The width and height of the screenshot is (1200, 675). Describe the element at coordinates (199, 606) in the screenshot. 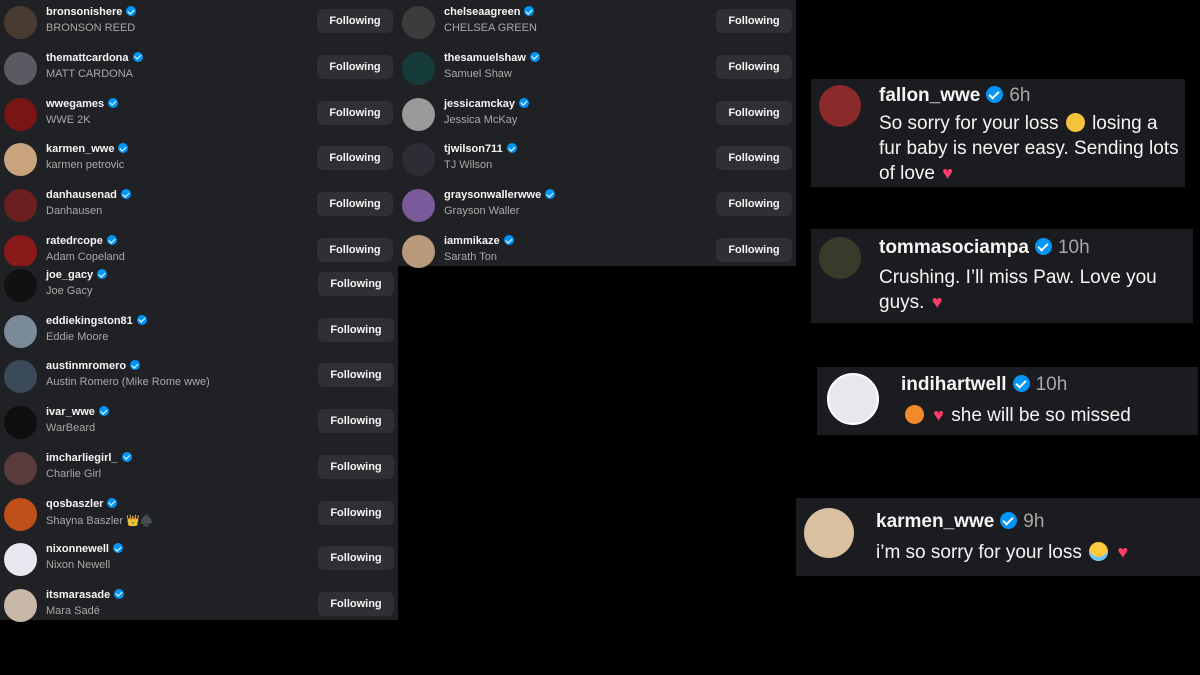

I see `list-item: itsmarasade Mara Sadé Following` at that location.